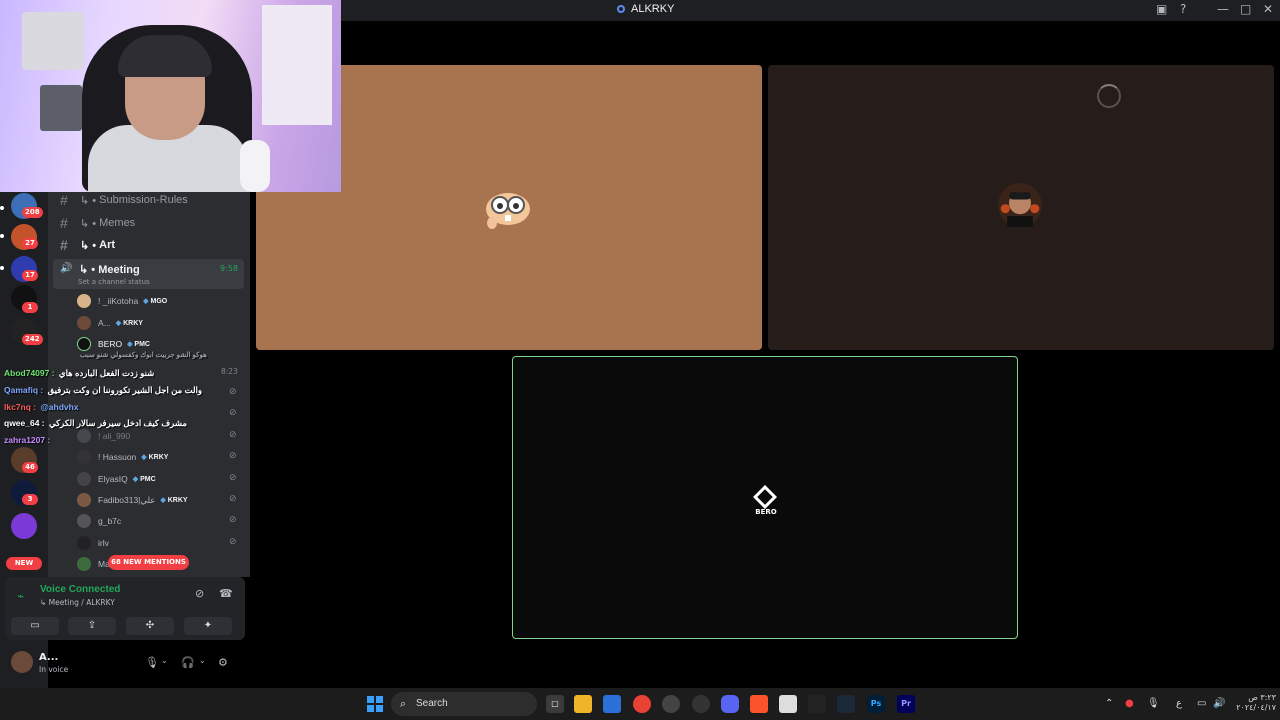  I want to click on voice-channel-link: ↳ Meeting / ALKRKY, so click(77, 602).